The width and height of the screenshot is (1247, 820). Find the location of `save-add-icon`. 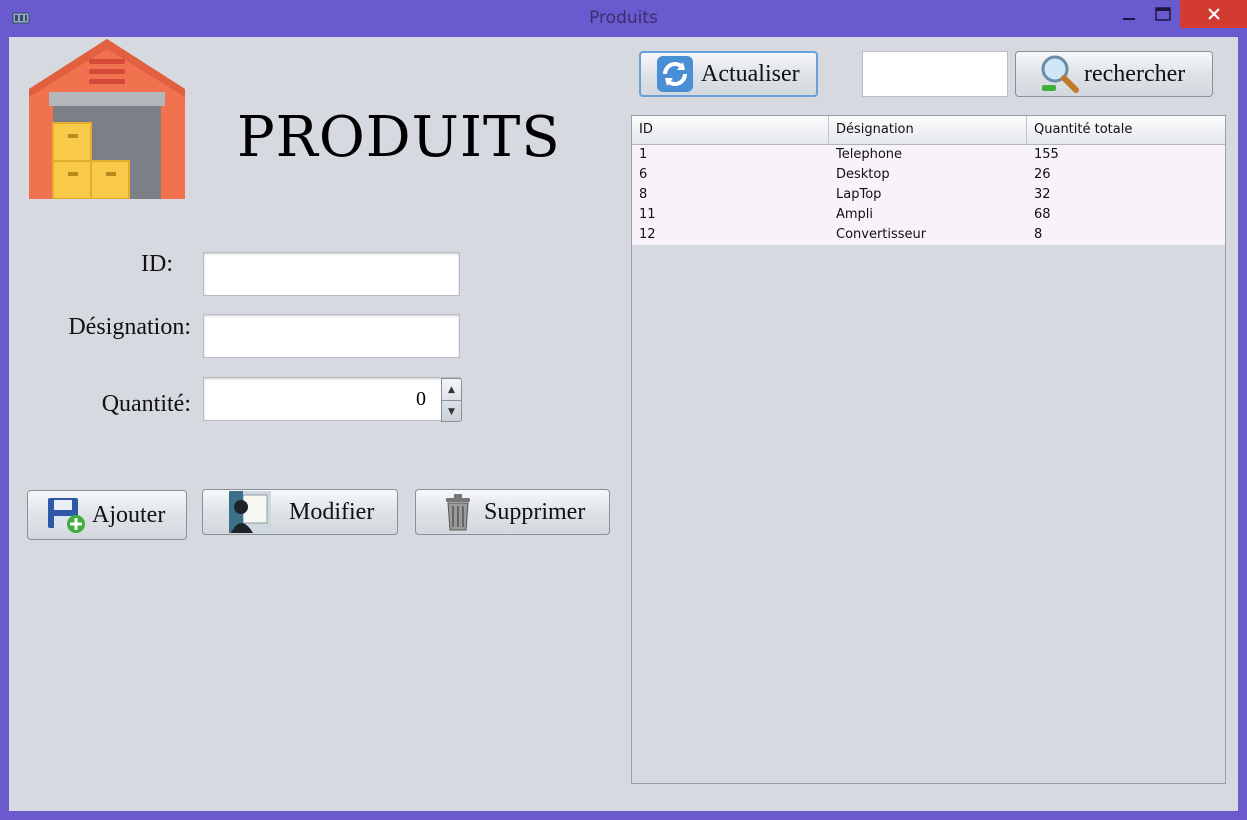

save-add-icon is located at coordinates (66, 515).